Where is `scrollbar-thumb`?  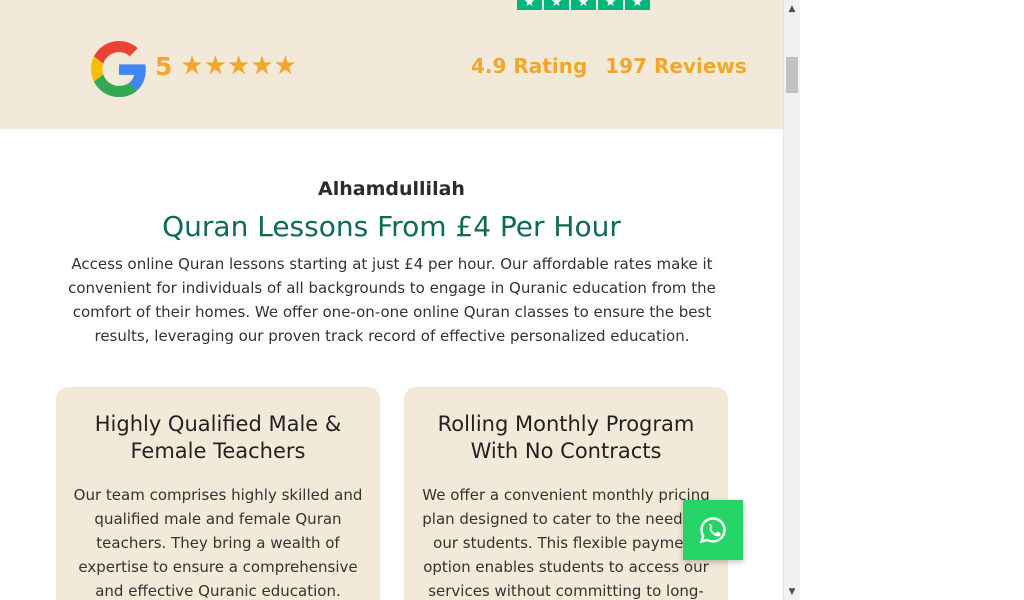
scrollbar-thumb is located at coordinates (792, 75).